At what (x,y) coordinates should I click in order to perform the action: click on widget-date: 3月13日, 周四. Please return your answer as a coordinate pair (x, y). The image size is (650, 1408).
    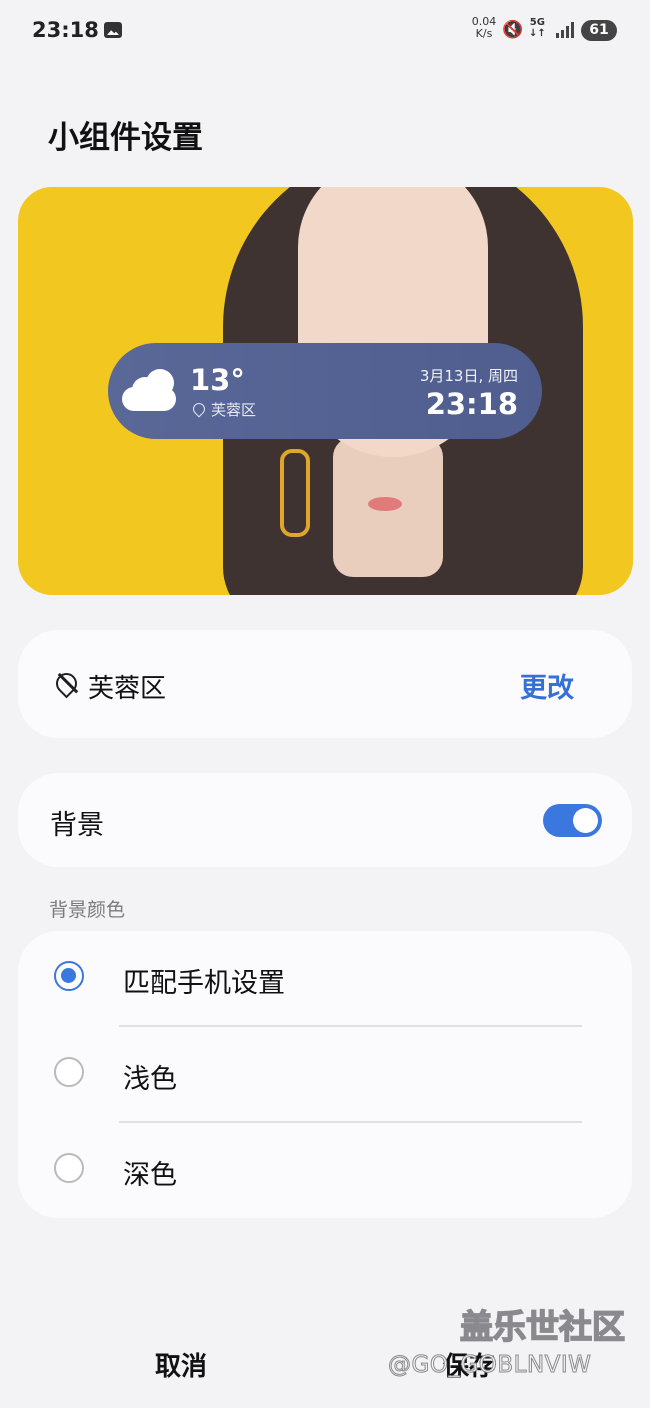
    Looking at the image, I should click on (468, 376).